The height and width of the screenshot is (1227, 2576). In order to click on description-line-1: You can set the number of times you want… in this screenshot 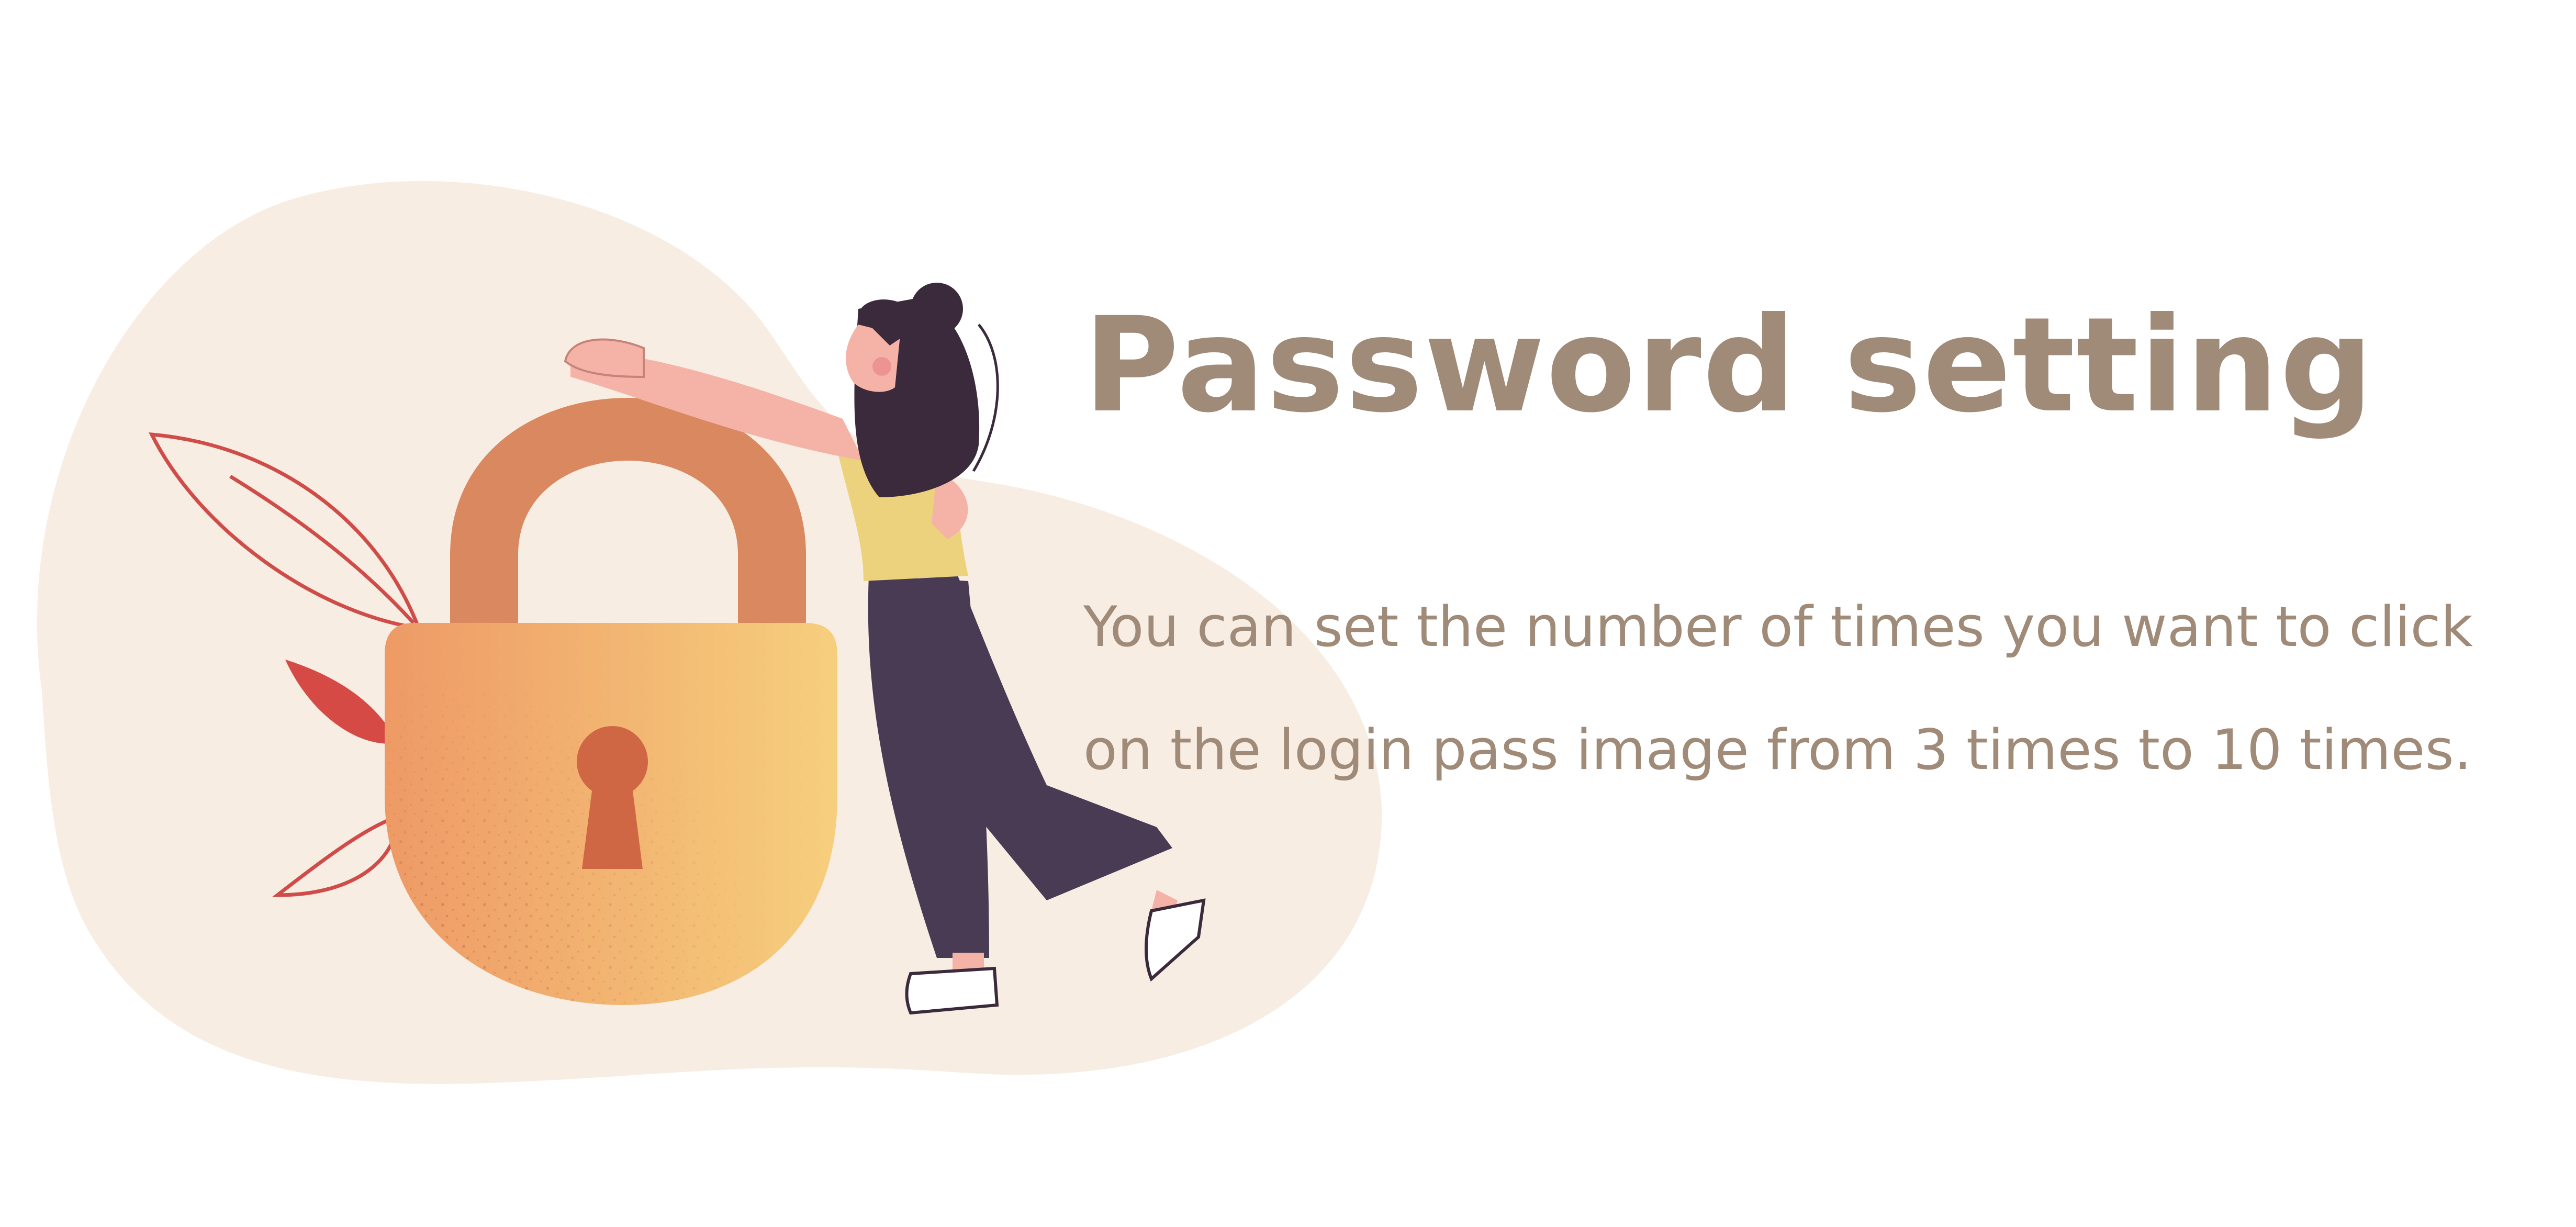, I will do `click(1778, 627)`.